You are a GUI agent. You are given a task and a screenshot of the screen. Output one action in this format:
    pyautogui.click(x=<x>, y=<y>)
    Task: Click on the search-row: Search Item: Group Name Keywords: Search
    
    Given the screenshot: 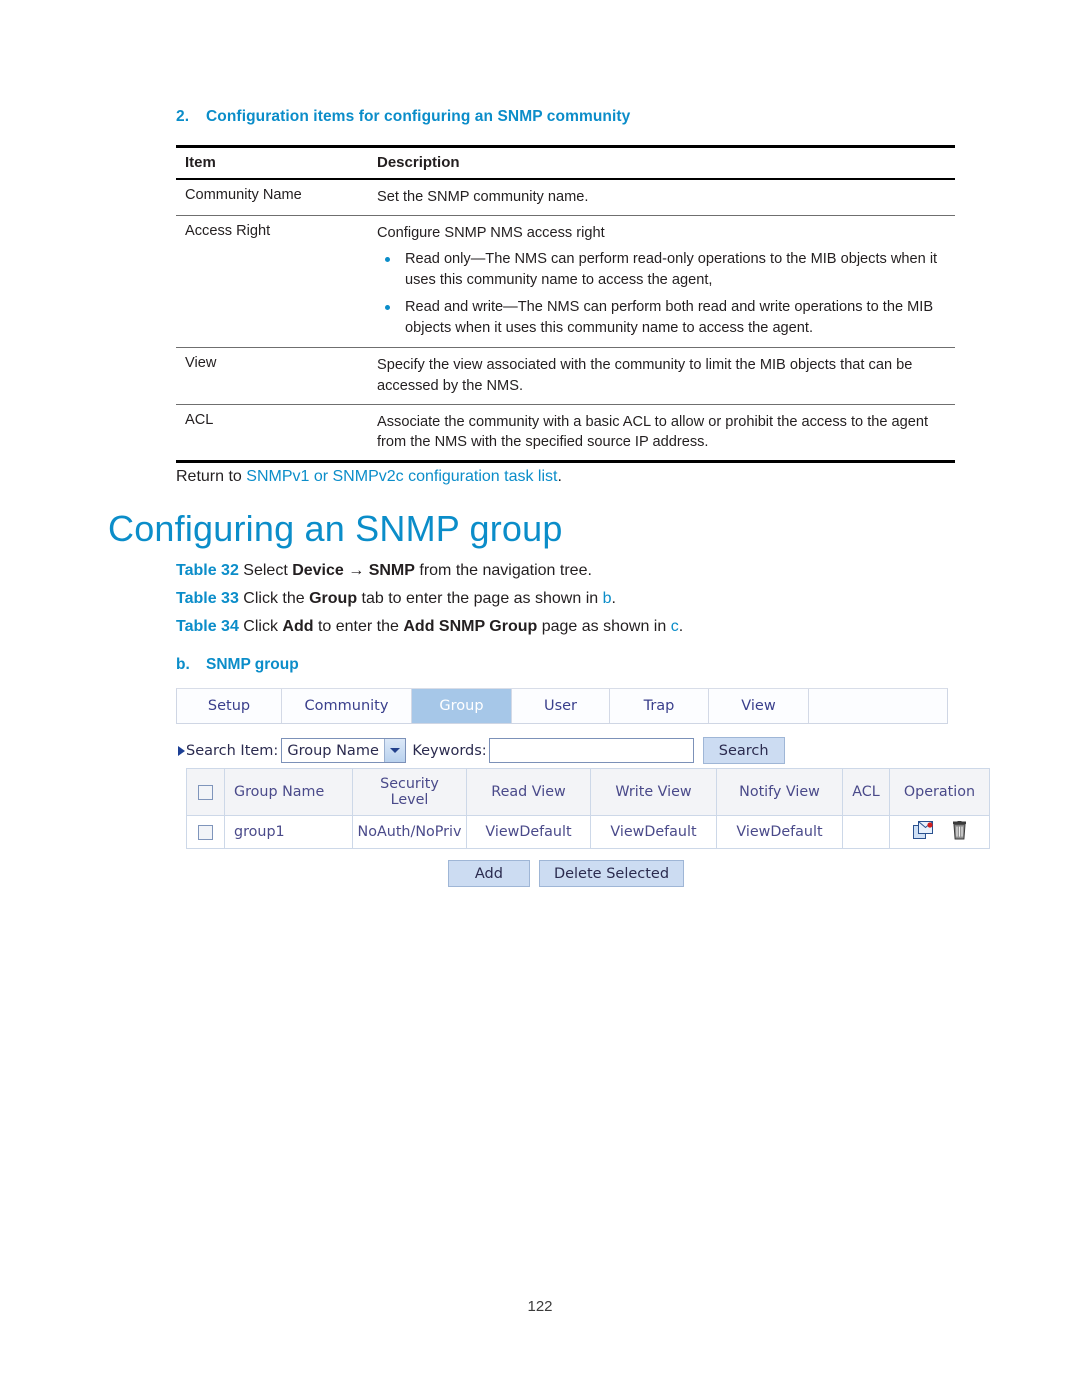 What is the action you would take?
    pyautogui.click(x=562, y=746)
    